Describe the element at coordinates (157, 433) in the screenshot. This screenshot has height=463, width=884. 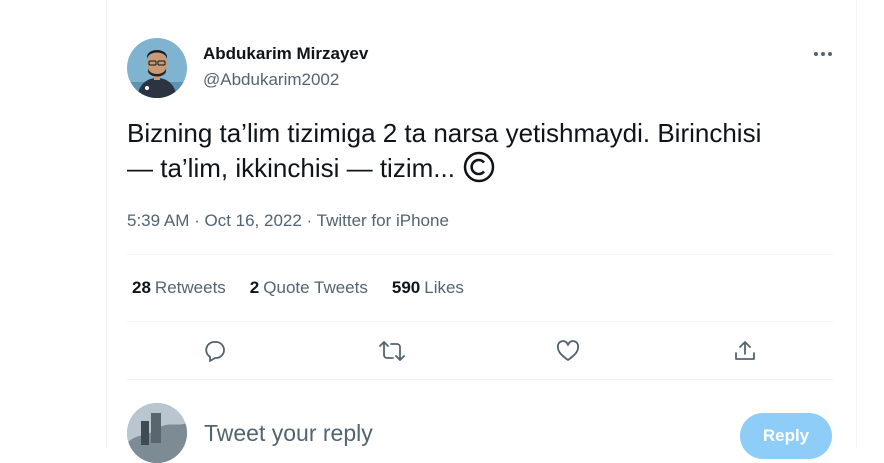
I see `user-avatar` at that location.